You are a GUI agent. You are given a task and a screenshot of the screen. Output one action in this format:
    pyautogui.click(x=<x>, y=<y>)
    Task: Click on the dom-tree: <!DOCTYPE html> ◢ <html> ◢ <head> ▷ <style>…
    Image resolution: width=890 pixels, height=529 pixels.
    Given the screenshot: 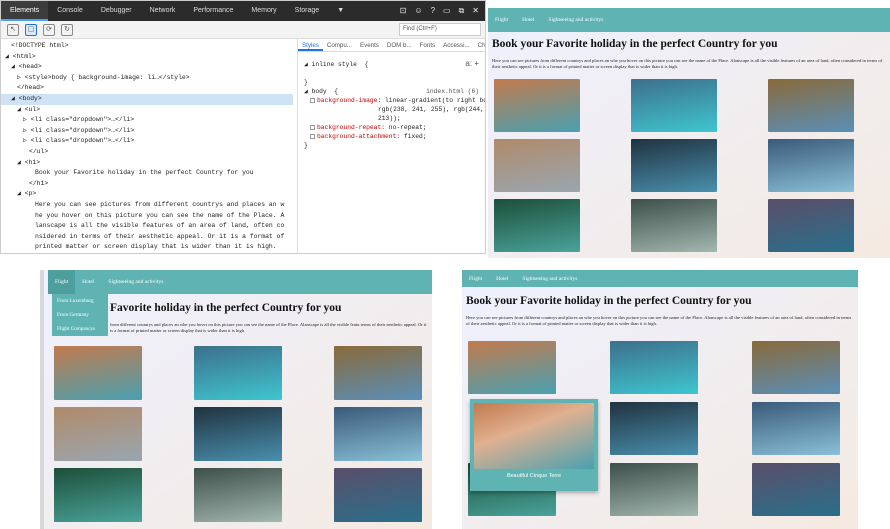 What is the action you would take?
    pyautogui.click(x=147, y=146)
    